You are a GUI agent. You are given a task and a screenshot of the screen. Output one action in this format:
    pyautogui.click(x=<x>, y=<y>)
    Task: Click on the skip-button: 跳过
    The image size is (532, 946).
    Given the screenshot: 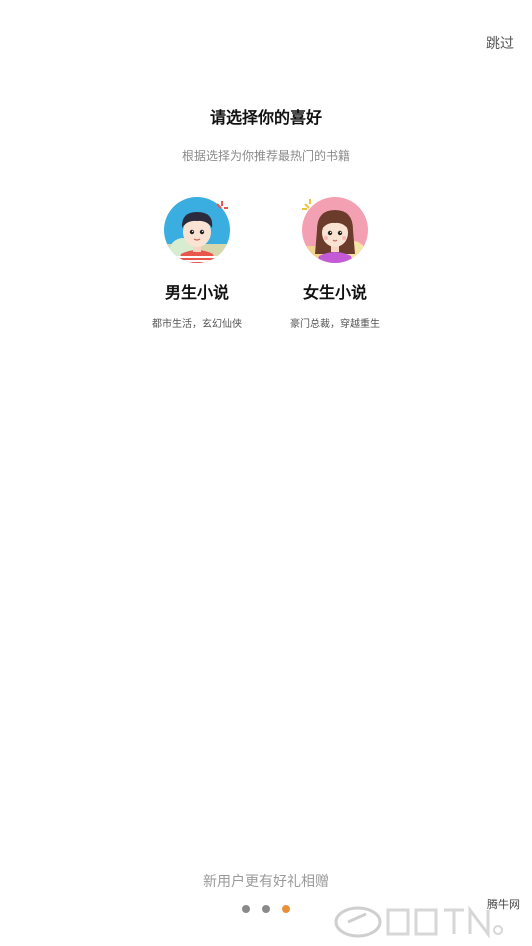 What is the action you would take?
    pyautogui.click(x=500, y=43)
    